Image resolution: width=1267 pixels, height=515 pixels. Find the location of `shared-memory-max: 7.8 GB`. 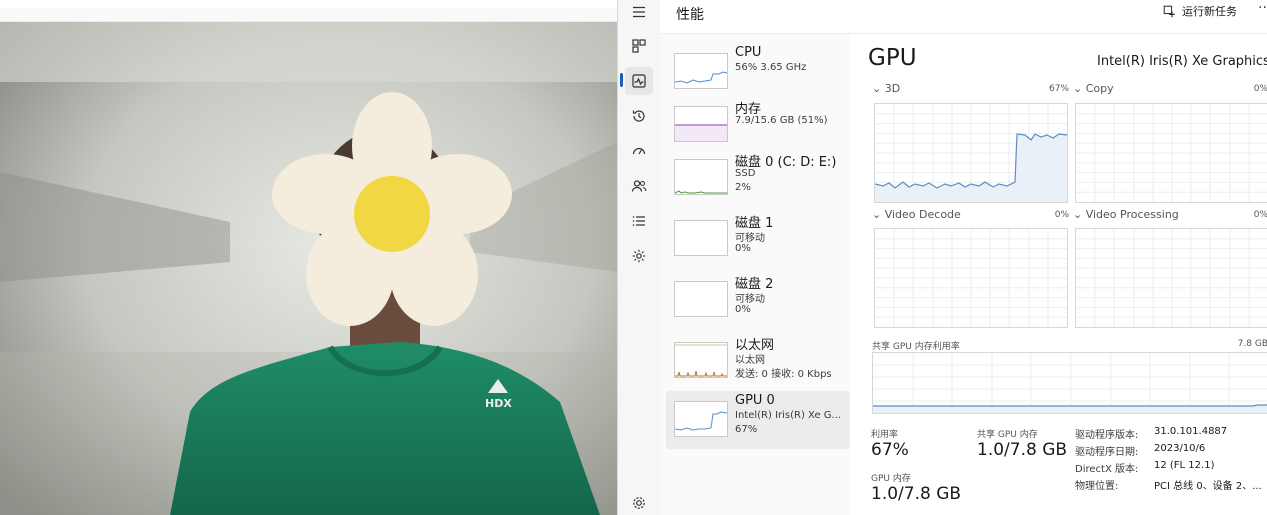

shared-memory-max: 7.8 GB is located at coordinates (1252, 344).